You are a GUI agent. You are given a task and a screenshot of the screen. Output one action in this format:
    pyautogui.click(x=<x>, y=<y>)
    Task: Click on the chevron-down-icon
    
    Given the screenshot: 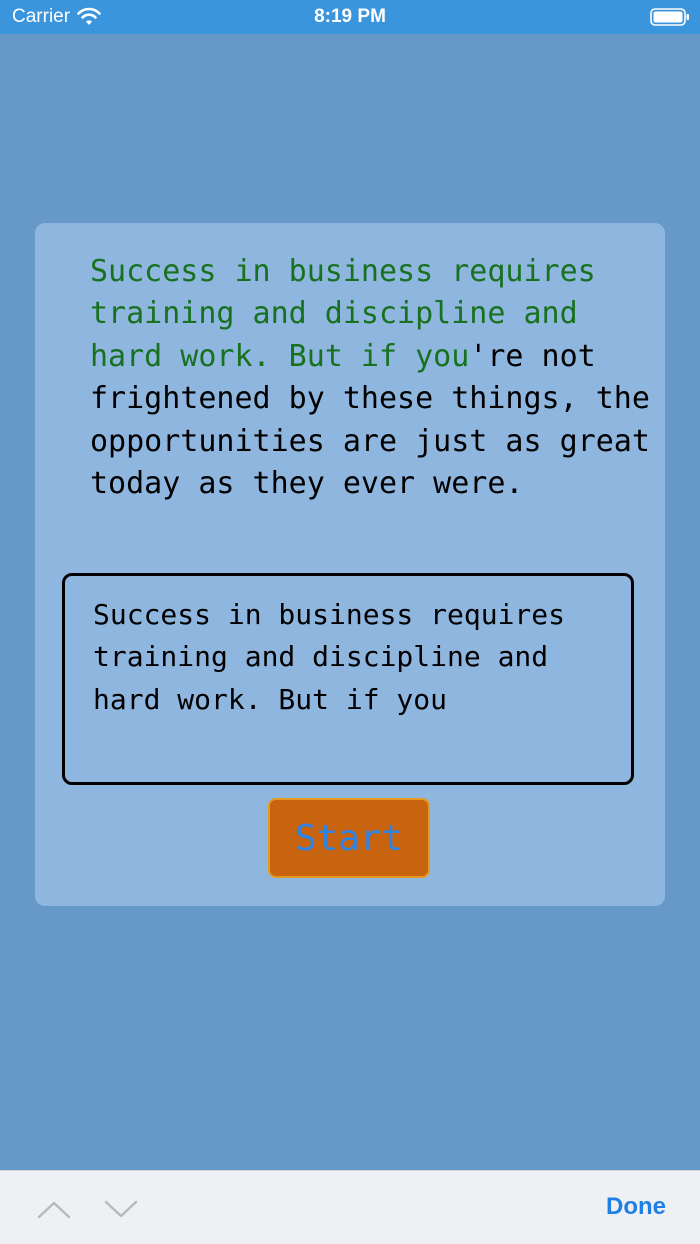 What is the action you would take?
    pyautogui.click(x=121, y=1209)
    